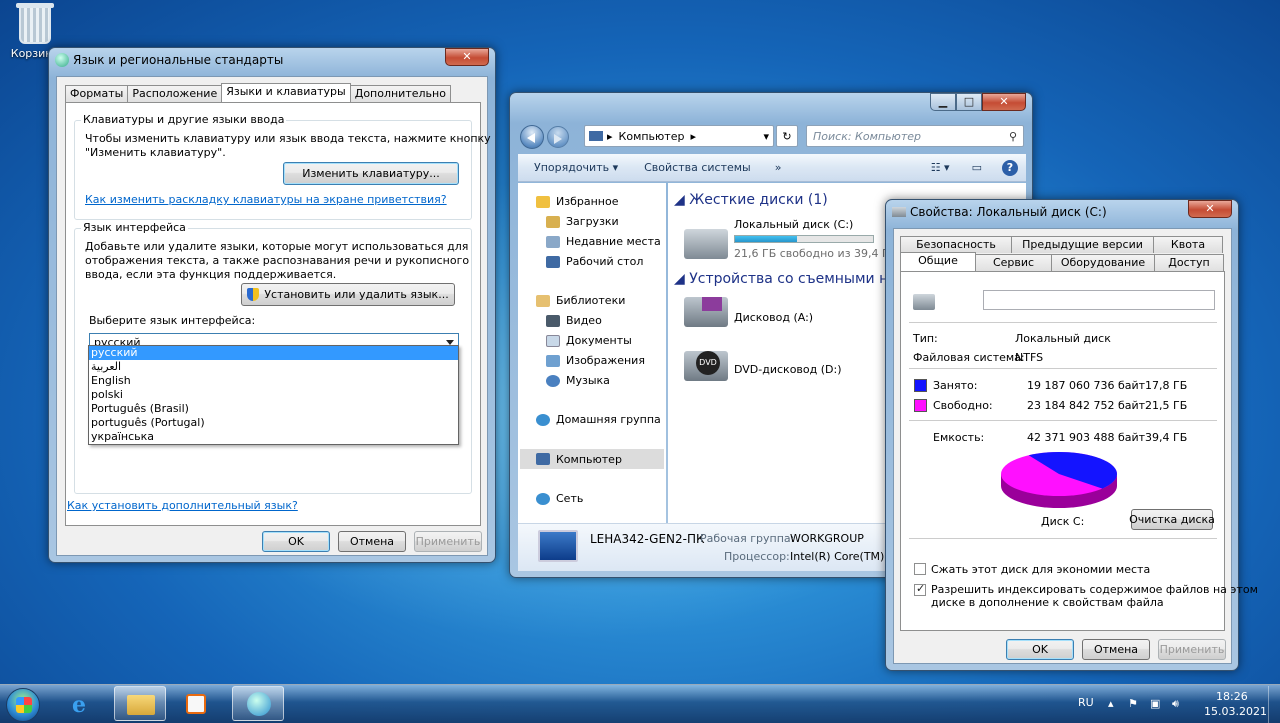 The image size is (1280, 723). I want to click on maximize-button: □, so click(969, 102).